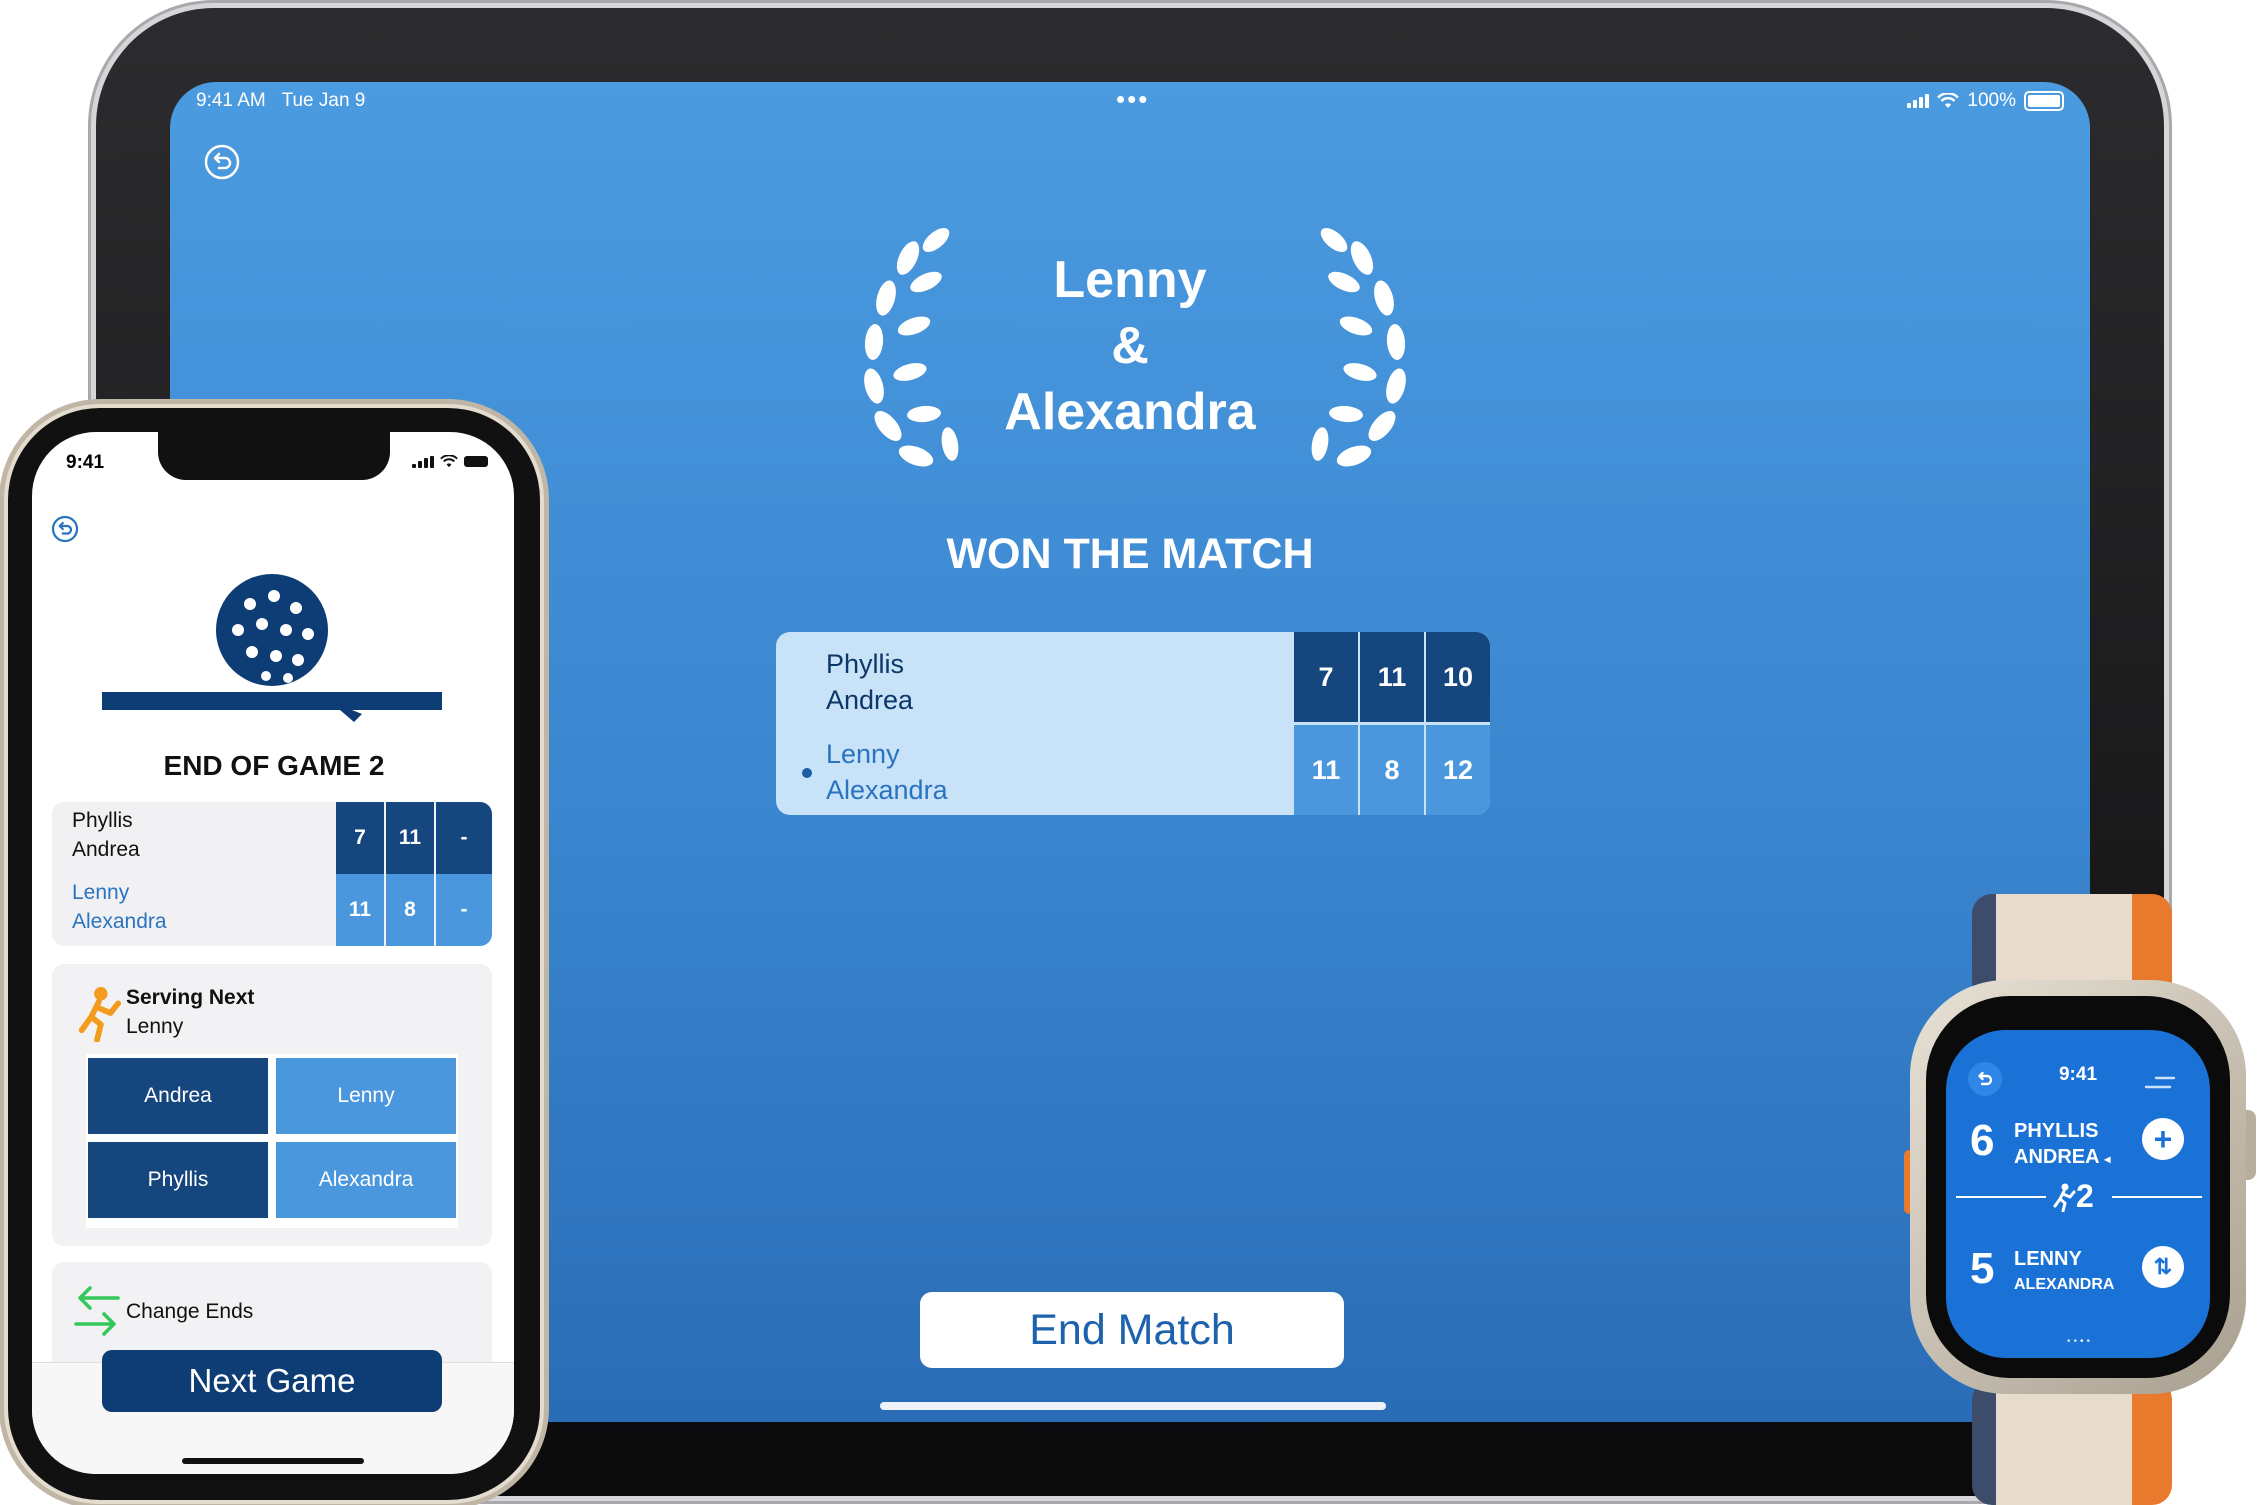 The height and width of the screenshot is (1505, 2259). Describe the element at coordinates (2072, 1442) in the screenshot. I see `watch-band-bottom` at that location.